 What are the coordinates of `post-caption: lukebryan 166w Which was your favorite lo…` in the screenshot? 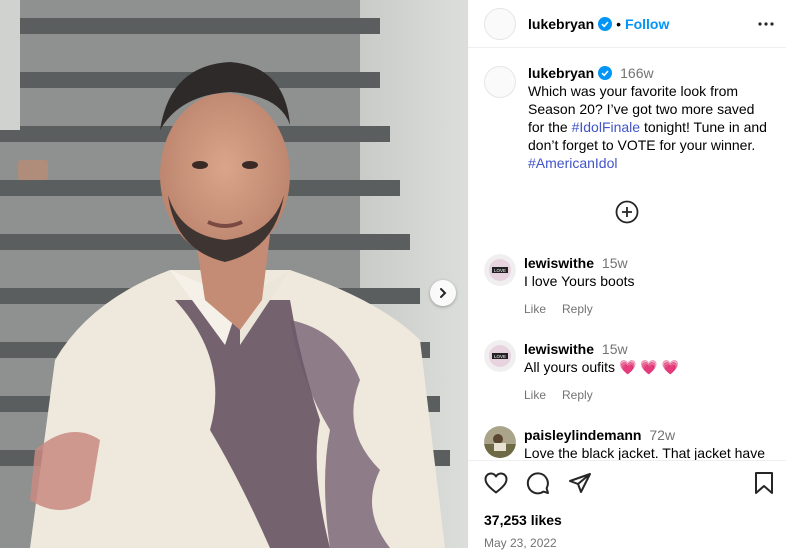 It's located at (627, 110).